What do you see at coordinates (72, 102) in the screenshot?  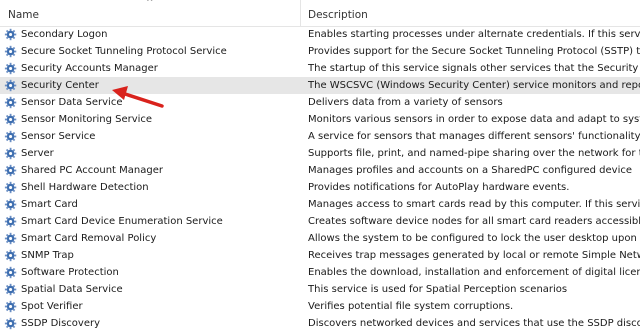 I see `service-name: Sensor Data Service` at bounding box center [72, 102].